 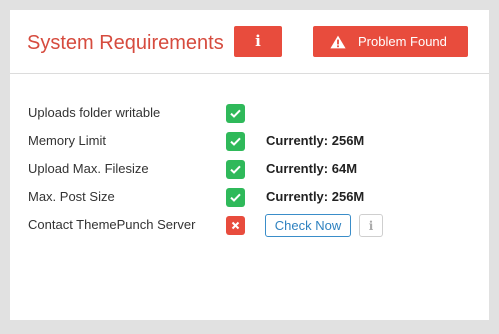 I want to click on problem-found-button: Problem Found, so click(x=390, y=41).